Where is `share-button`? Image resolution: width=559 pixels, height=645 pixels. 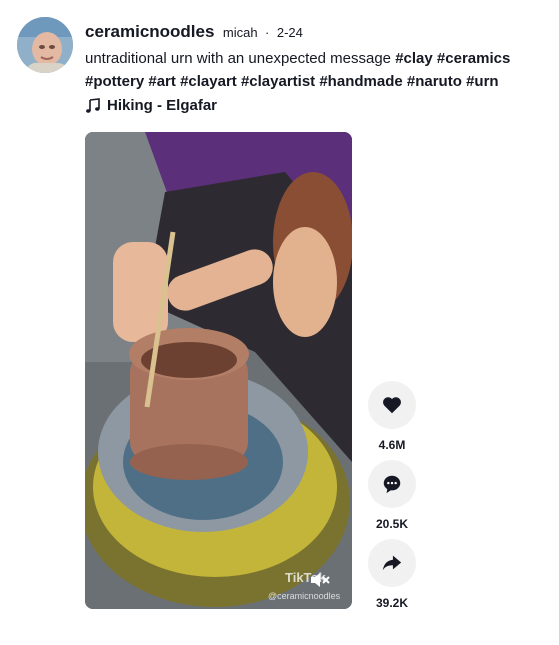
share-button is located at coordinates (392, 563).